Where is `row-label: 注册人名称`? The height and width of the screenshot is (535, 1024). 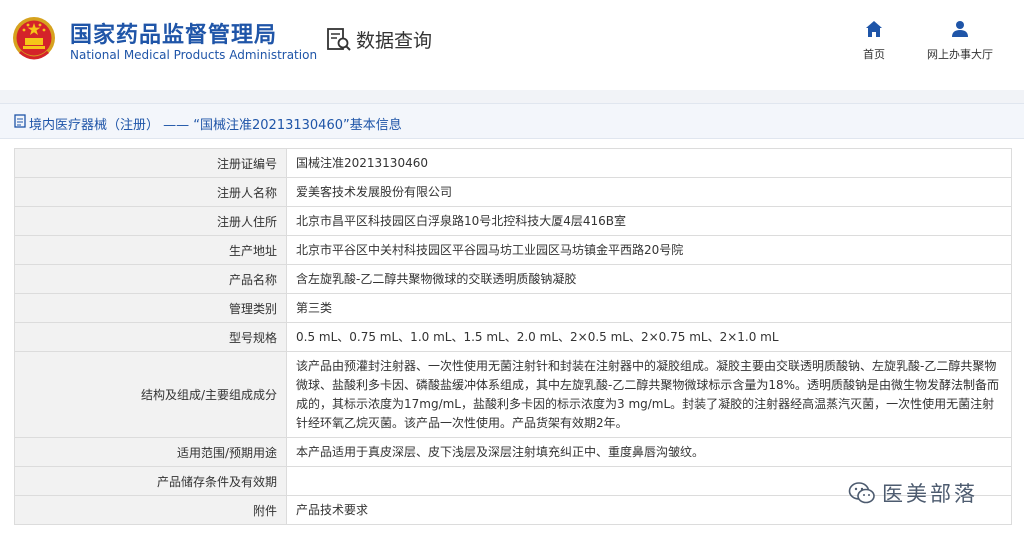 row-label: 注册人名称 is located at coordinates (150, 192).